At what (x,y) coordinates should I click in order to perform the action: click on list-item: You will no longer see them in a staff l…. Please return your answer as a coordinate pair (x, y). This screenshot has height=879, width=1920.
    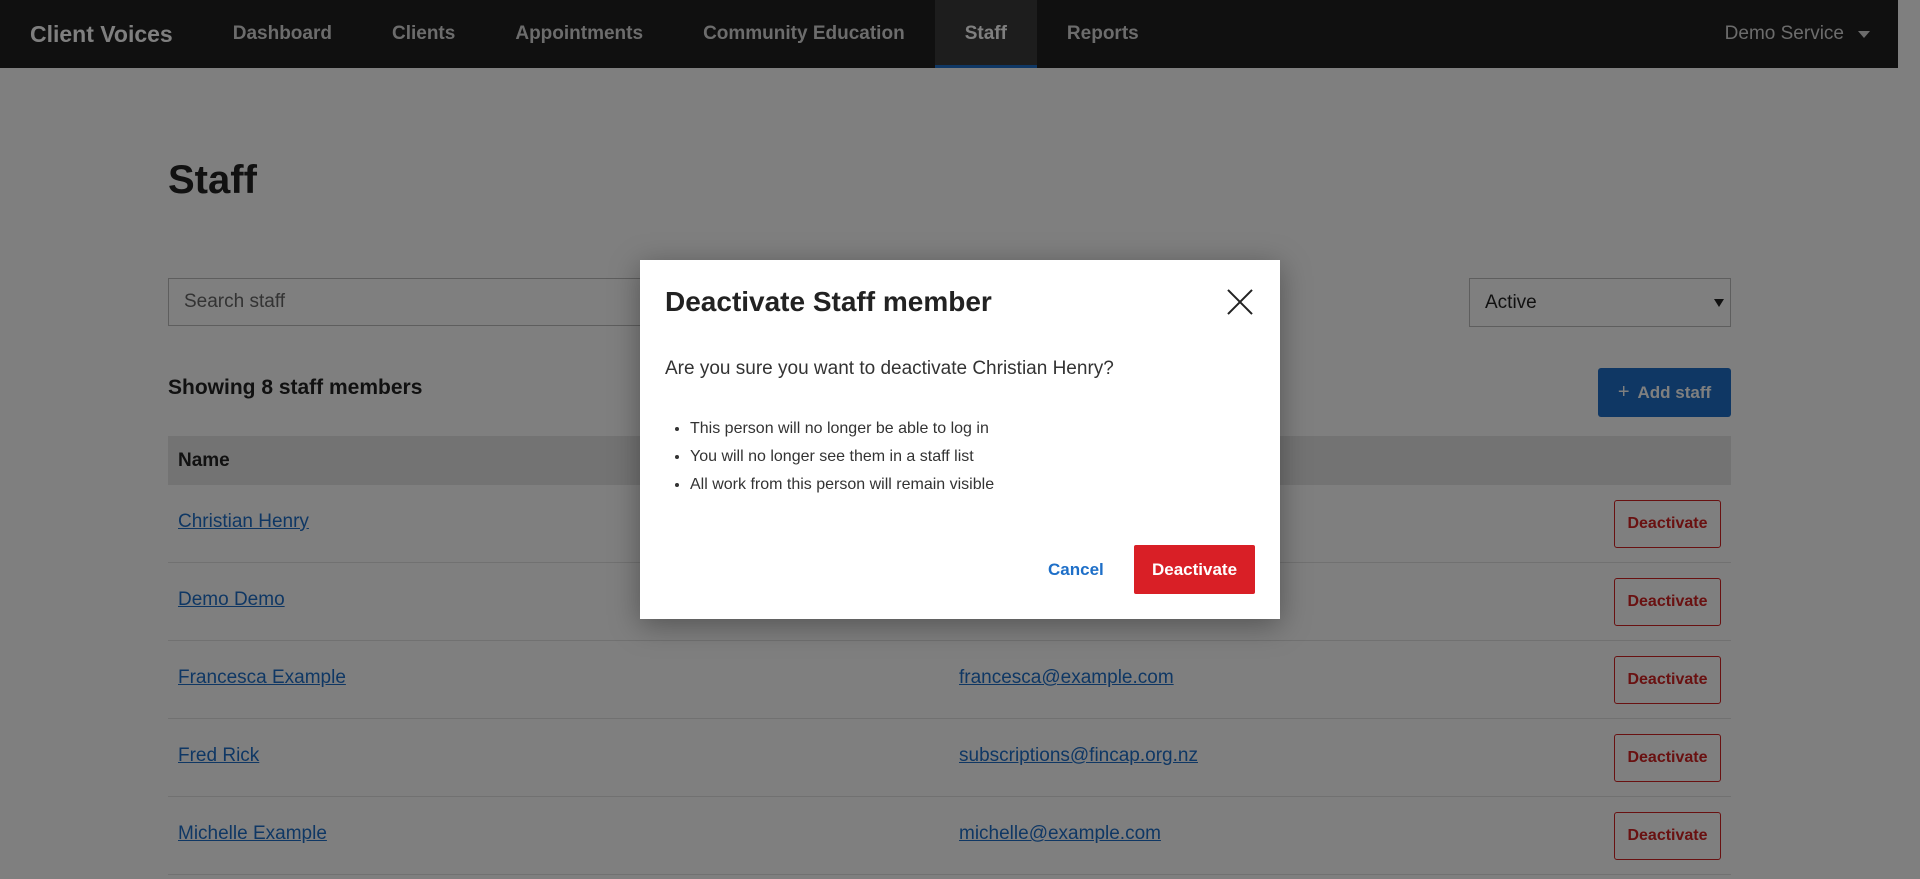
    Looking at the image, I should click on (842, 457).